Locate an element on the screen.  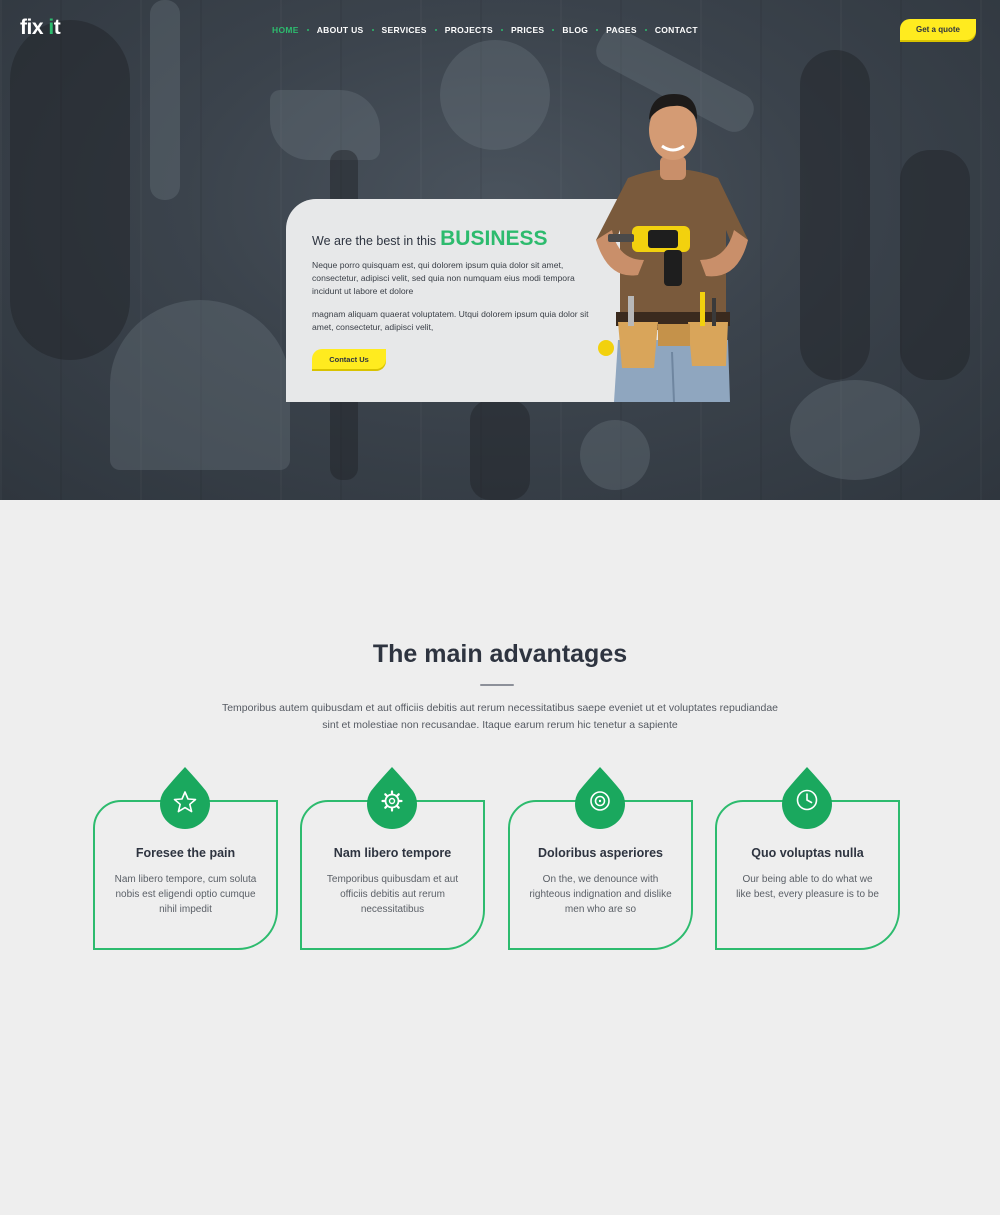
gear-icon is located at coordinates (392, 798).